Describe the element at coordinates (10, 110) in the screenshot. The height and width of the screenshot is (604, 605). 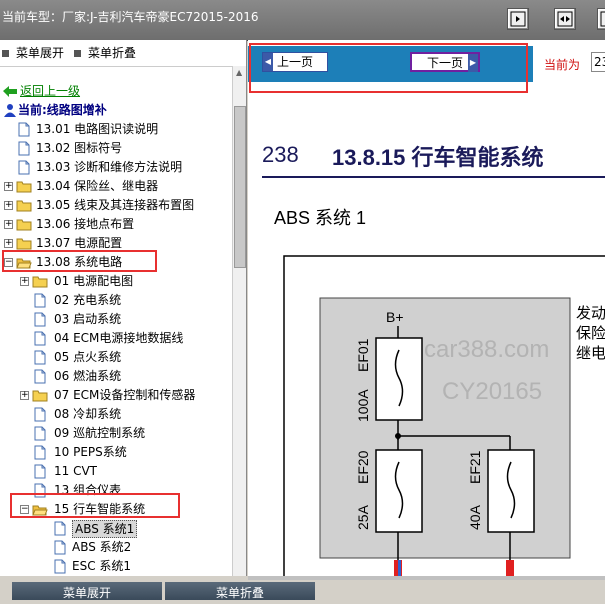
I see `person-icon` at that location.